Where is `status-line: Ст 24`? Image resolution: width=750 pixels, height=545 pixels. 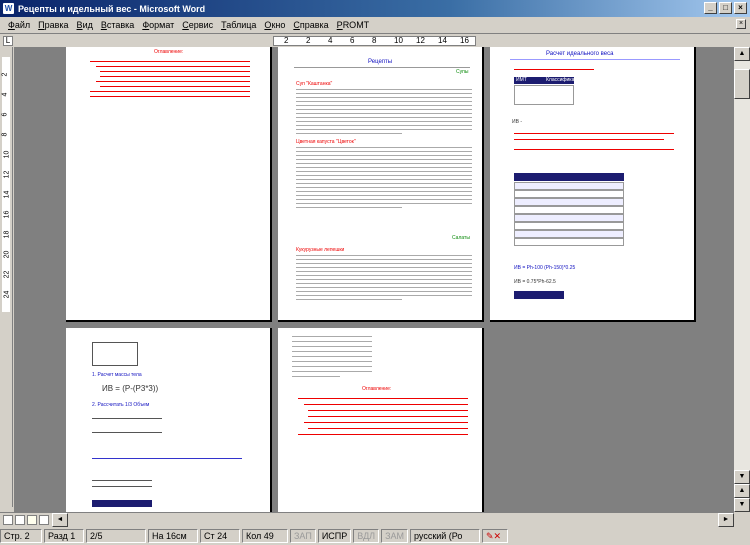 status-line: Ст 24 is located at coordinates (220, 536).